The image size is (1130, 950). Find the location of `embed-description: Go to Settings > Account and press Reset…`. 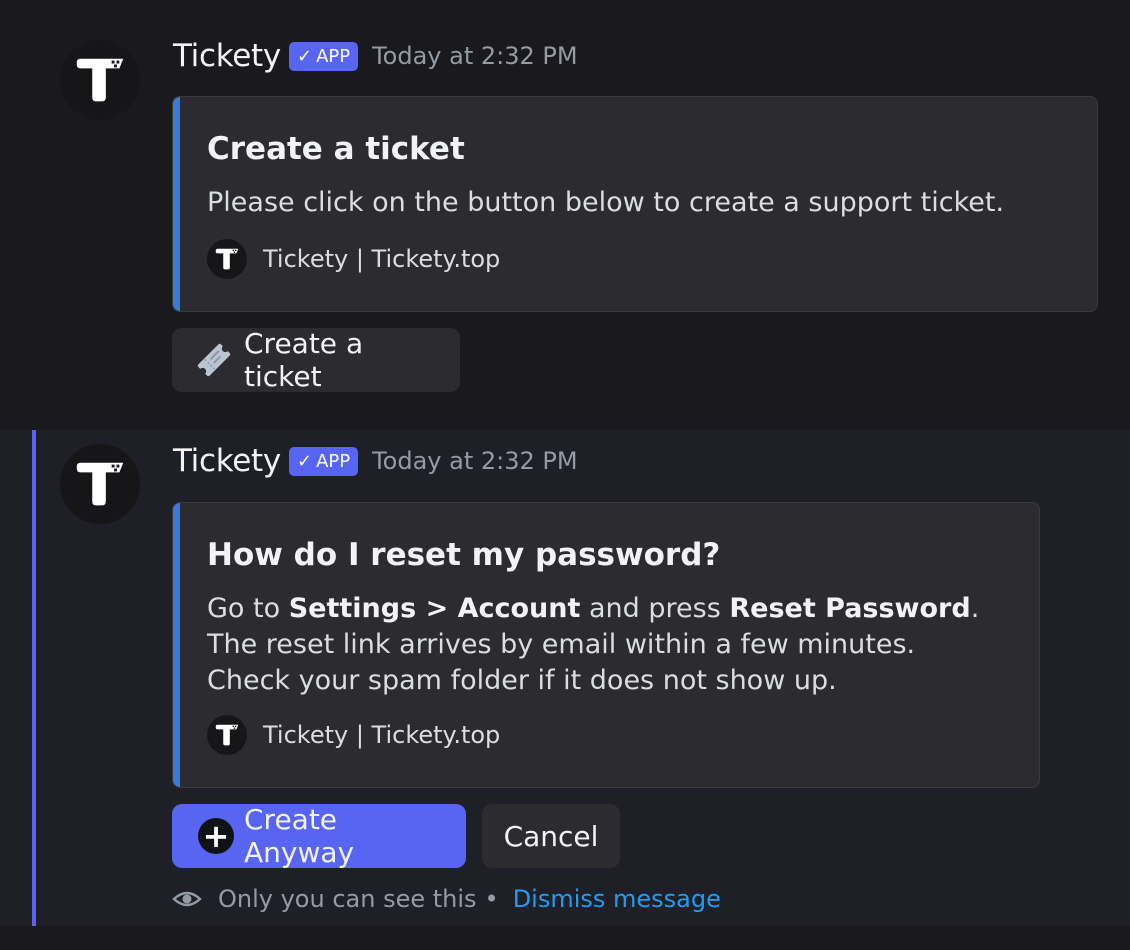

embed-description: Go to Settings > Account and press Reset… is located at coordinates (593, 645).